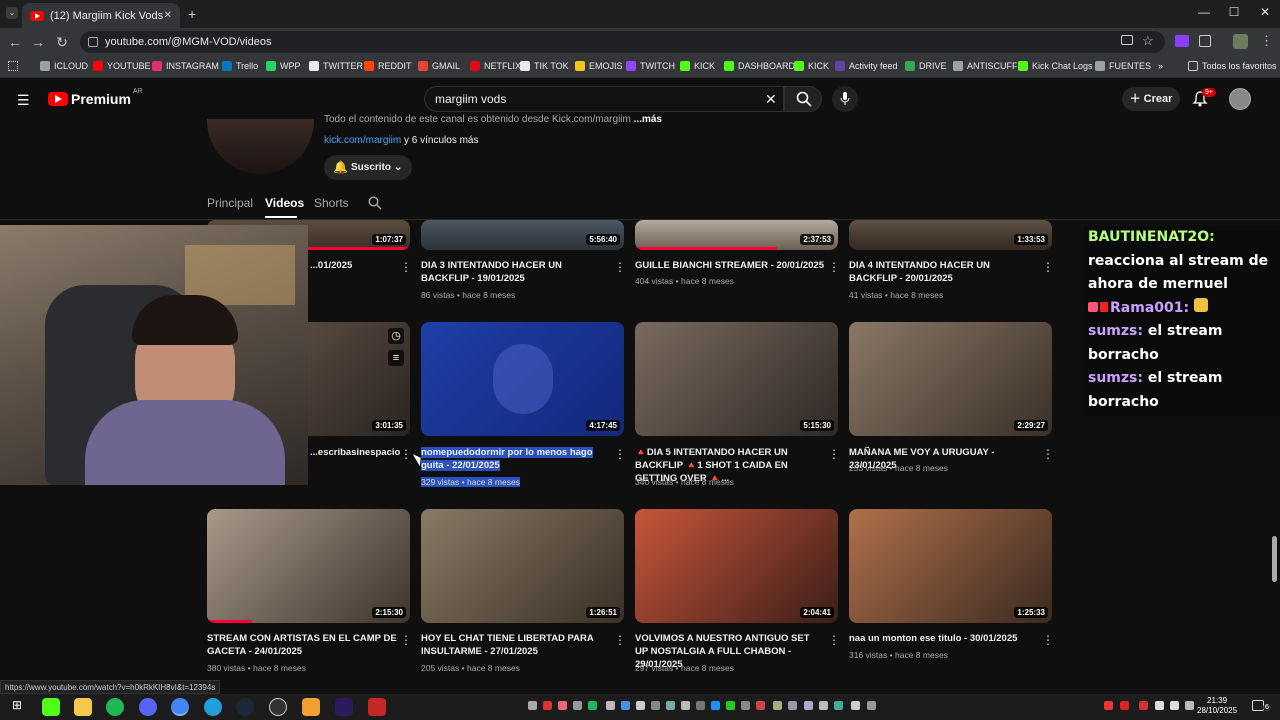  I want to click on kick-link: kick.com/margiim, so click(362, 140).